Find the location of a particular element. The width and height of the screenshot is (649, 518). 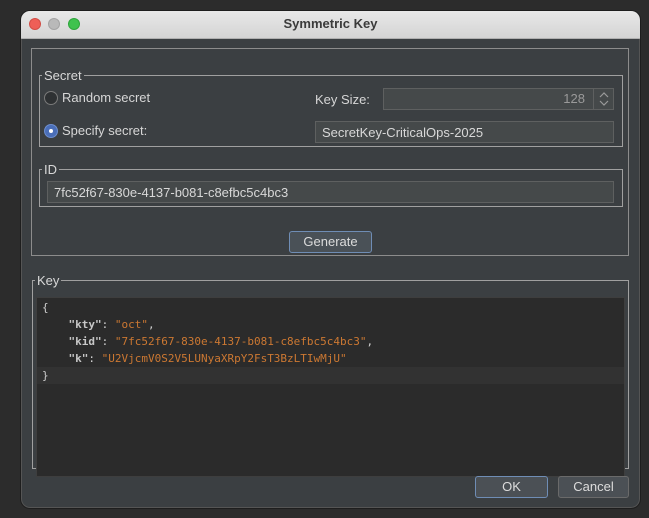

random-secret-option: Random secret is located at coordinates (97, 97).